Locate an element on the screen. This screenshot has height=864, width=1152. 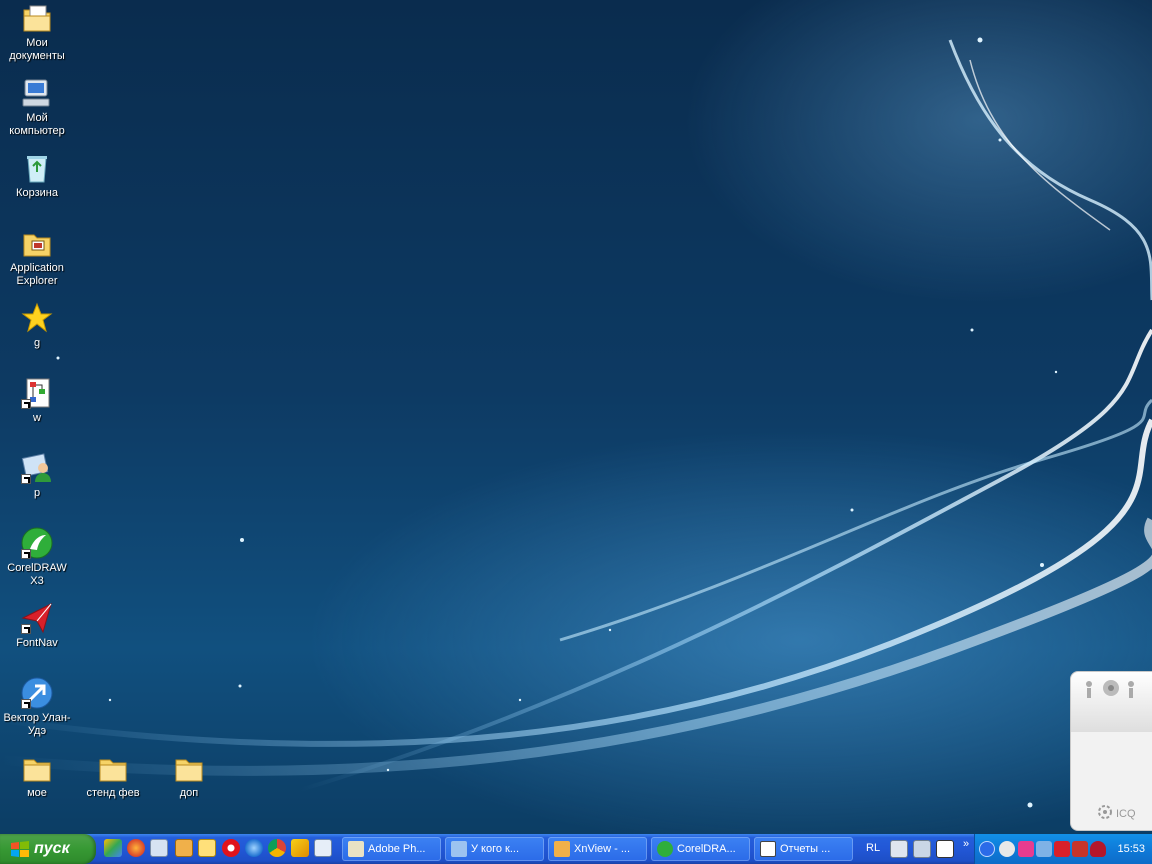
desktop-icon-coreldraw: CorelDRAW X3 is located at coordinates (37, 557).